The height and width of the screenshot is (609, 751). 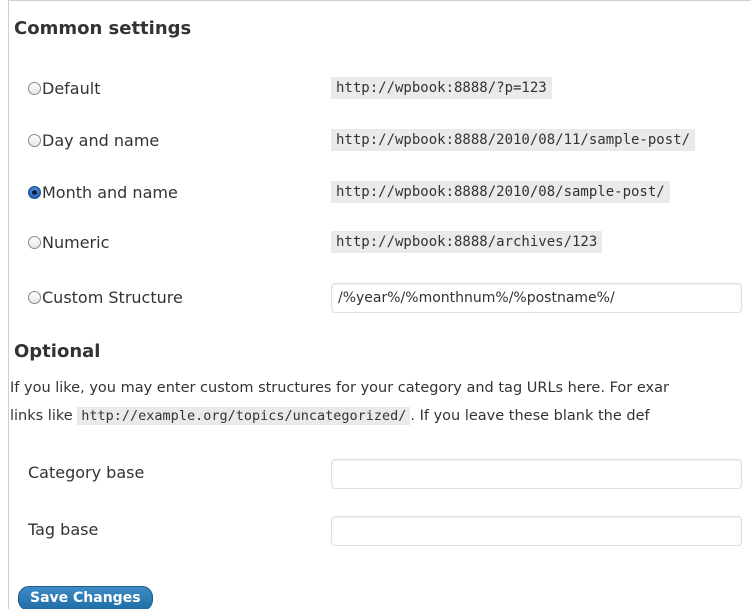 I want to click on common-settings-heading: Common settings, so click(x=103, y=28).